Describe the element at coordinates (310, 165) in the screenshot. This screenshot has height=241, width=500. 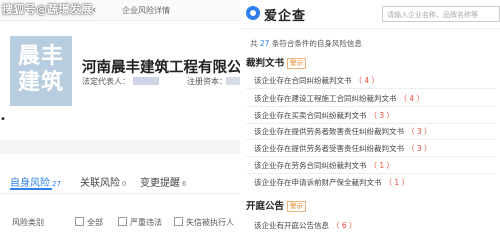
I see `risk-item-text: 该企业存在劳务合同纠纷裁判文书` at that location.